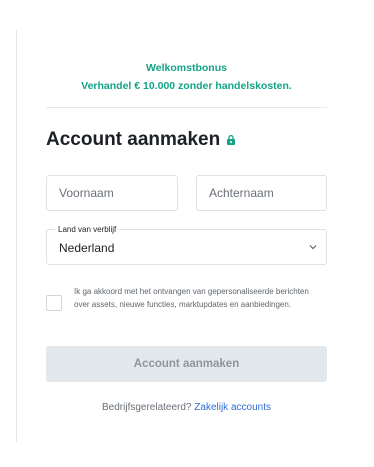 Image resolution: width=374 pixels, height=467 pixels. I want to click on welcome-bonus-title: Welkomstbonus, so click(186, 68).